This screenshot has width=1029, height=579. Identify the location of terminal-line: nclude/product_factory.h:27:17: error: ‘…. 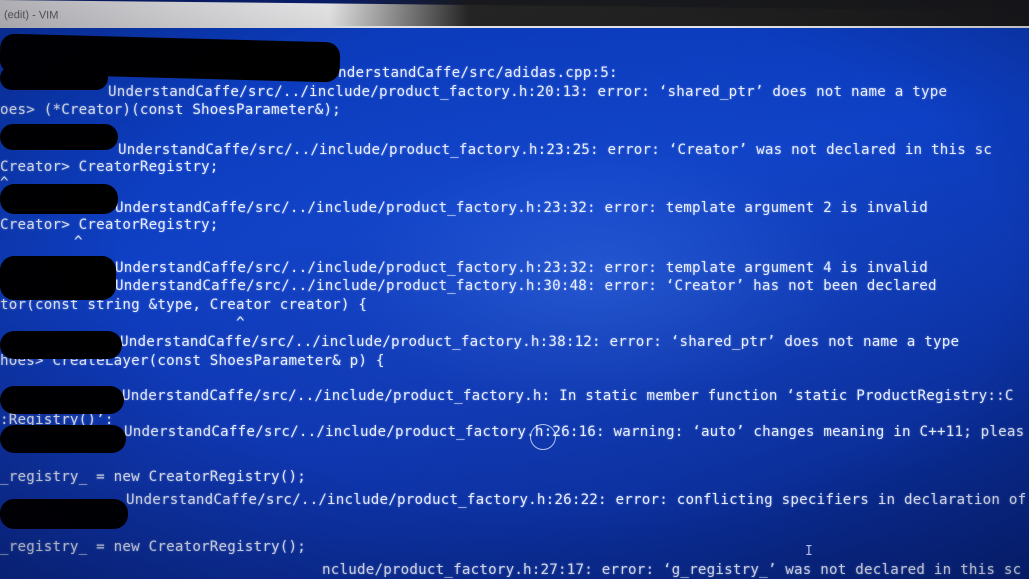
(672, 570).